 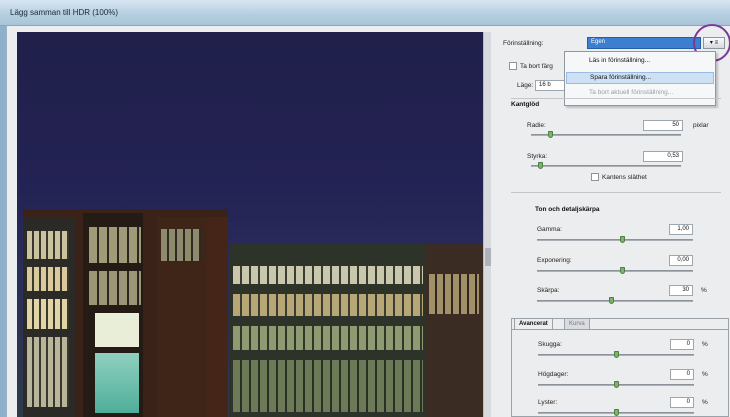 I want to click on strength-slider-knob, so click(x=541, y=165).